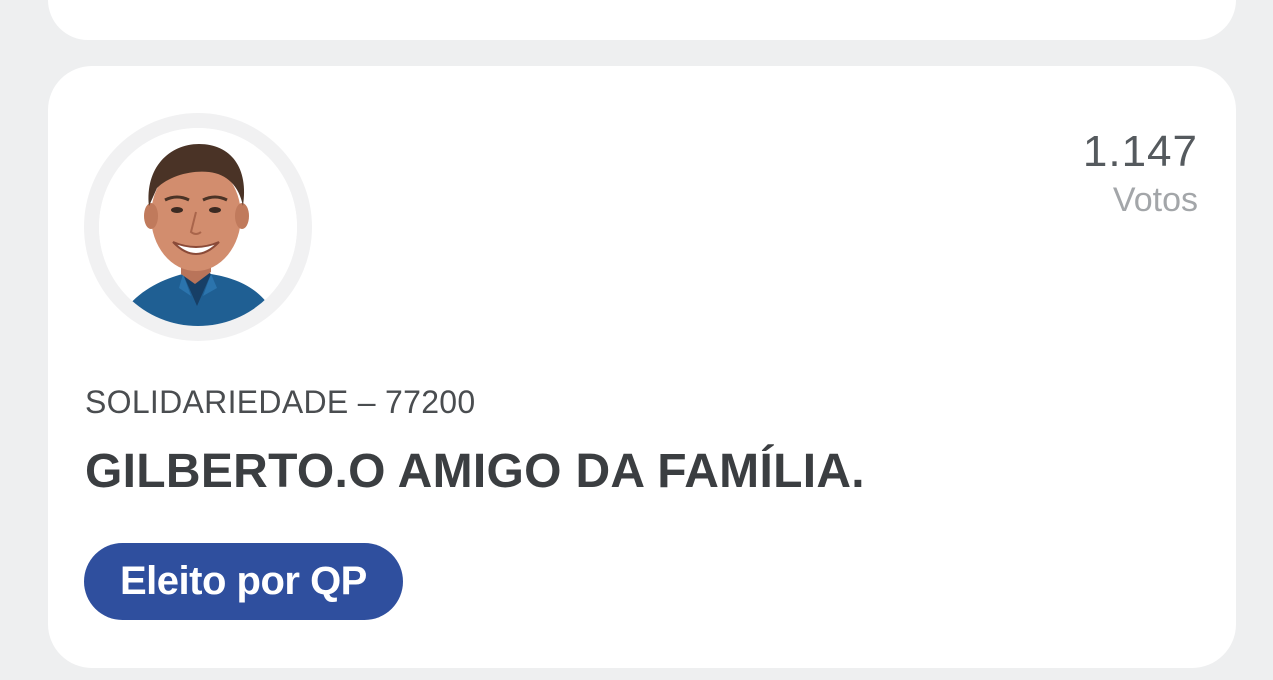  What do you see at coordinates (642, 20) in the screenshot?
I see `previous-candidate-card` at bounding box center [642, 20].